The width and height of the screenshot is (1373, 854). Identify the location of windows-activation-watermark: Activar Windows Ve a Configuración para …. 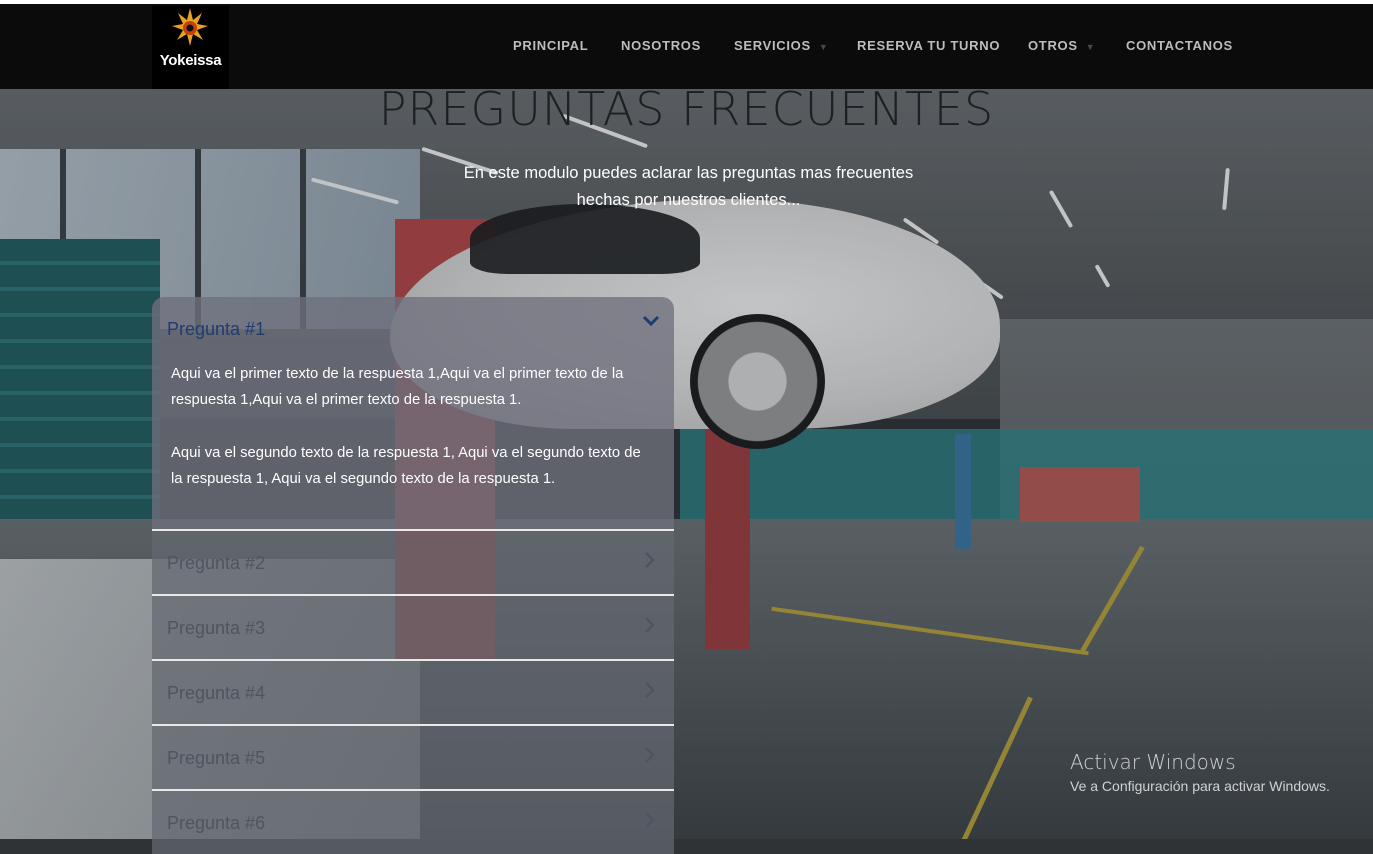
(1200, 772).